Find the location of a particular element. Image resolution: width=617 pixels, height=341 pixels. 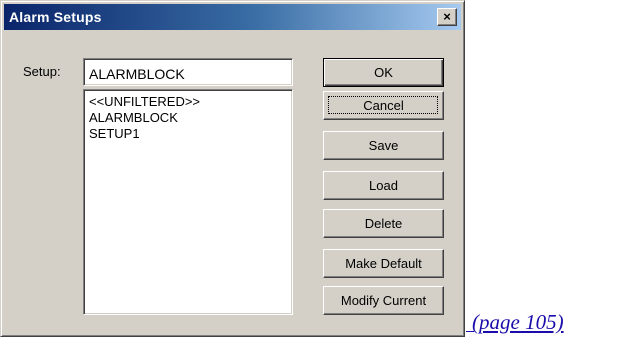

close-button: × is located at coordinates (447, 17).